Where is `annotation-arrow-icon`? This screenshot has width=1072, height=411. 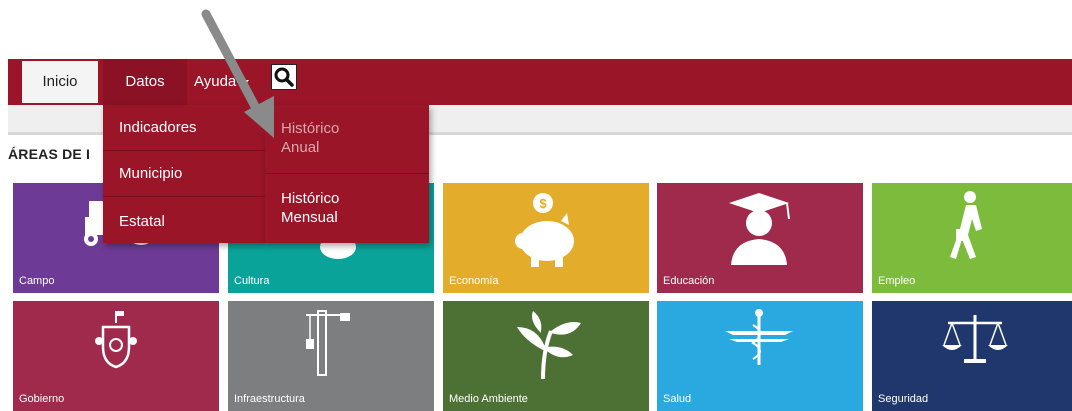 annotation-arrow-icon is located at coordinates (237, 73).